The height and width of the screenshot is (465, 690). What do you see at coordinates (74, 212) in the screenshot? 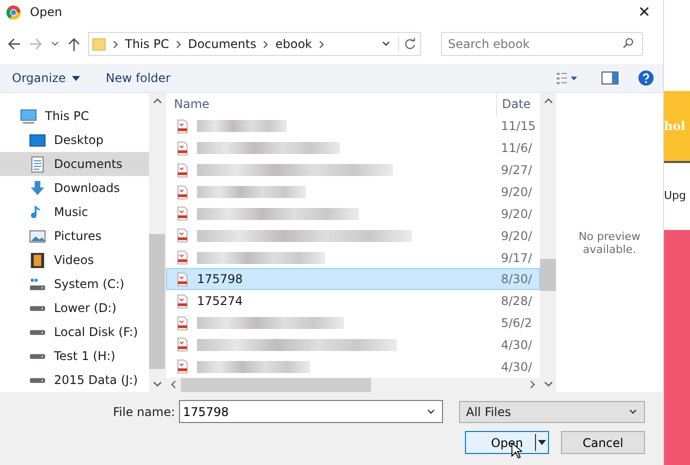
I see `sidebar-item: Music` at bounding box center [74, 212].